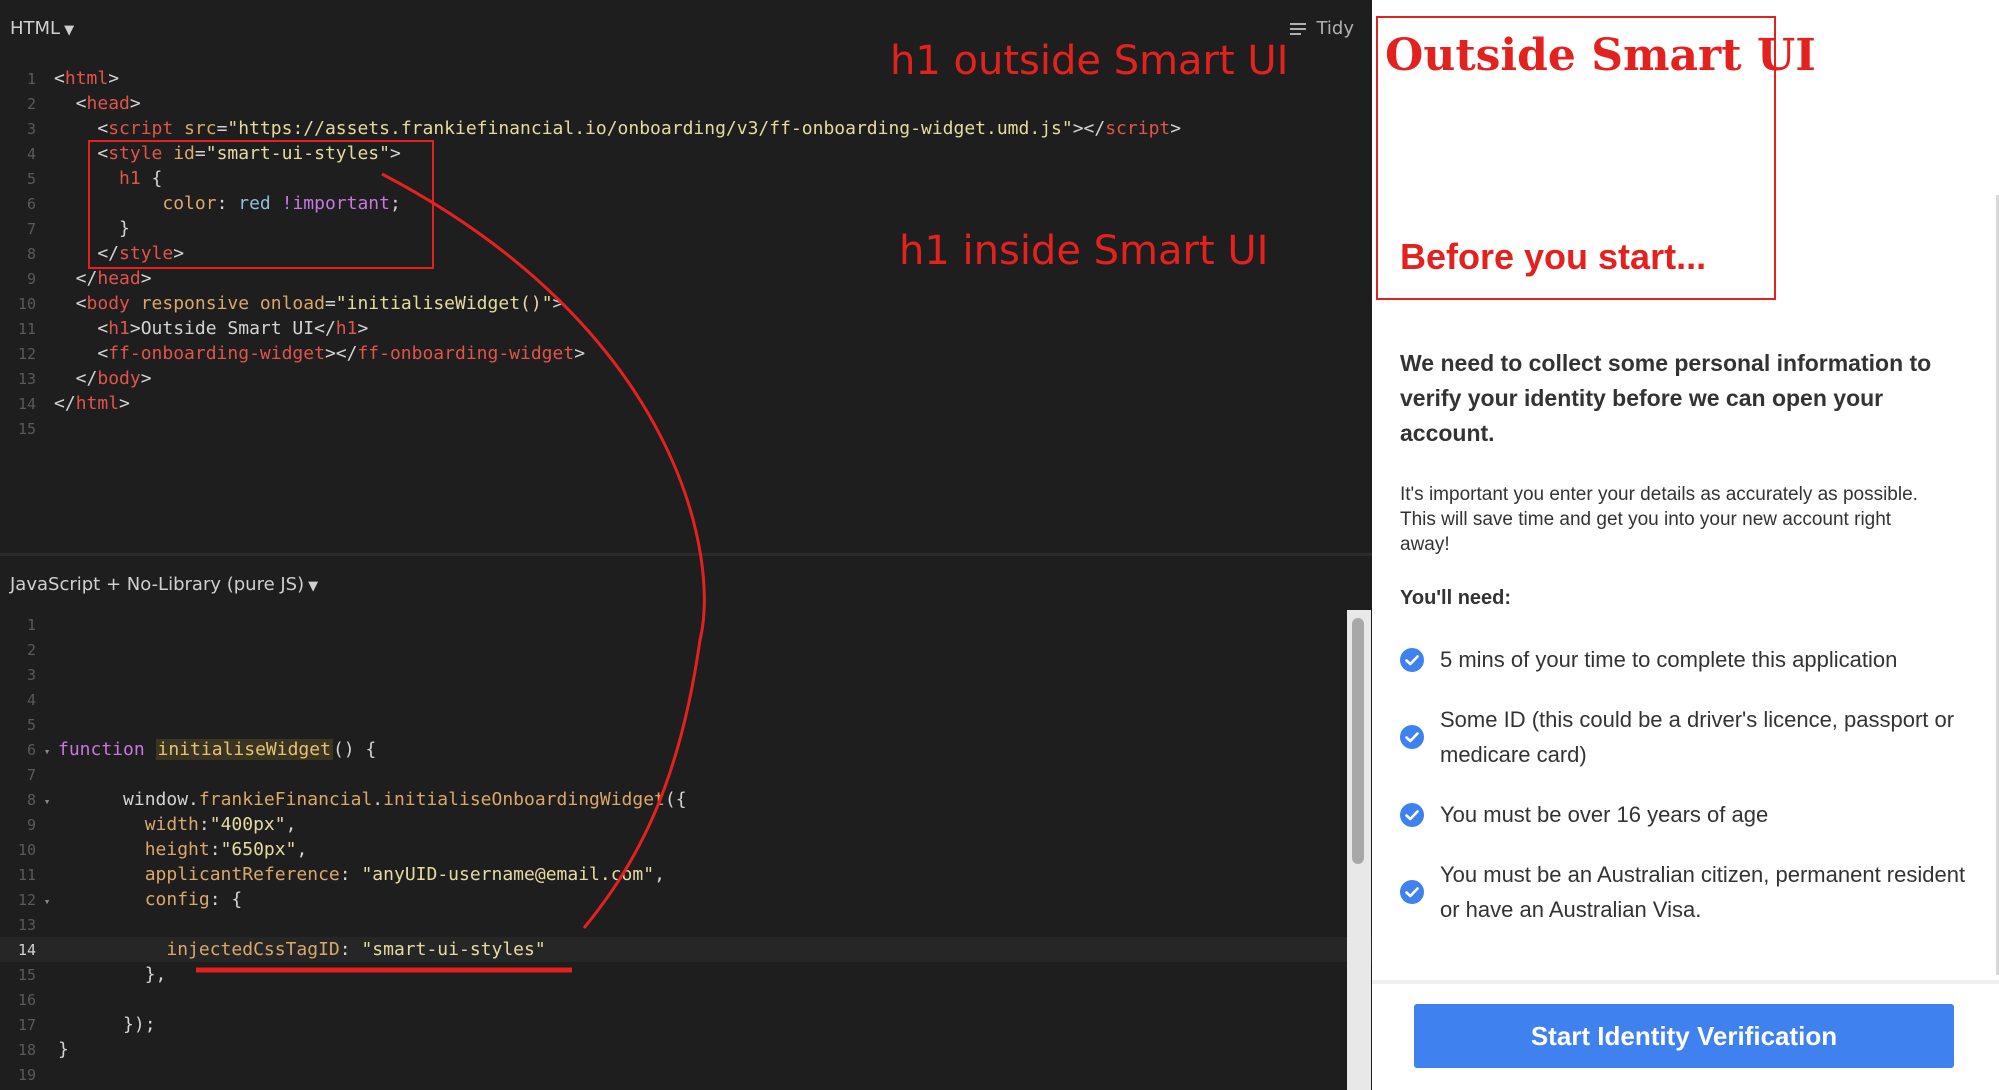  I want to click on code-token: ></, so click(1089, 128).